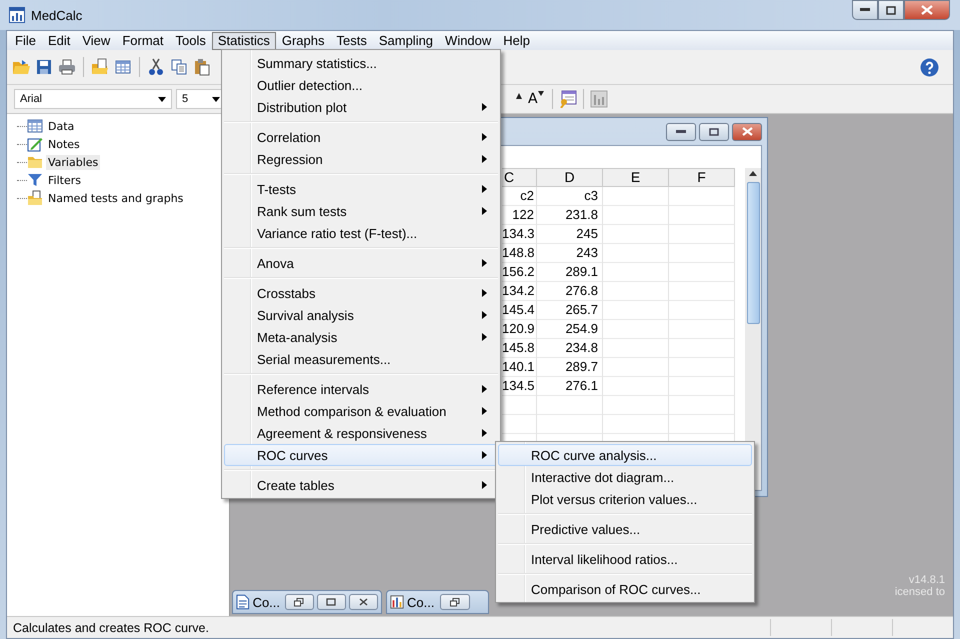 The width and height of the screenshot is (960, 639). What do you see at coordinates (351, 41) in the screenshot?
I see `menu-item: Tests` at bounding box center [351, 41].